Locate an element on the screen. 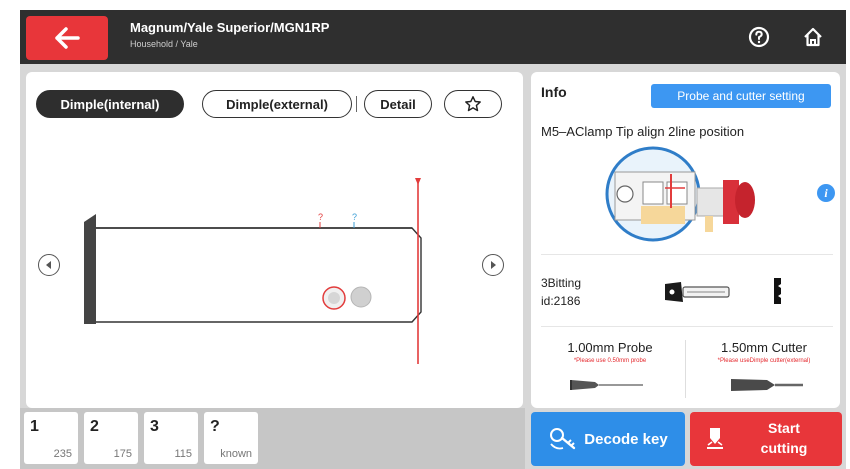  cutter-note: *Please useDimple cutter(external) is located at coordinates (764, 361).